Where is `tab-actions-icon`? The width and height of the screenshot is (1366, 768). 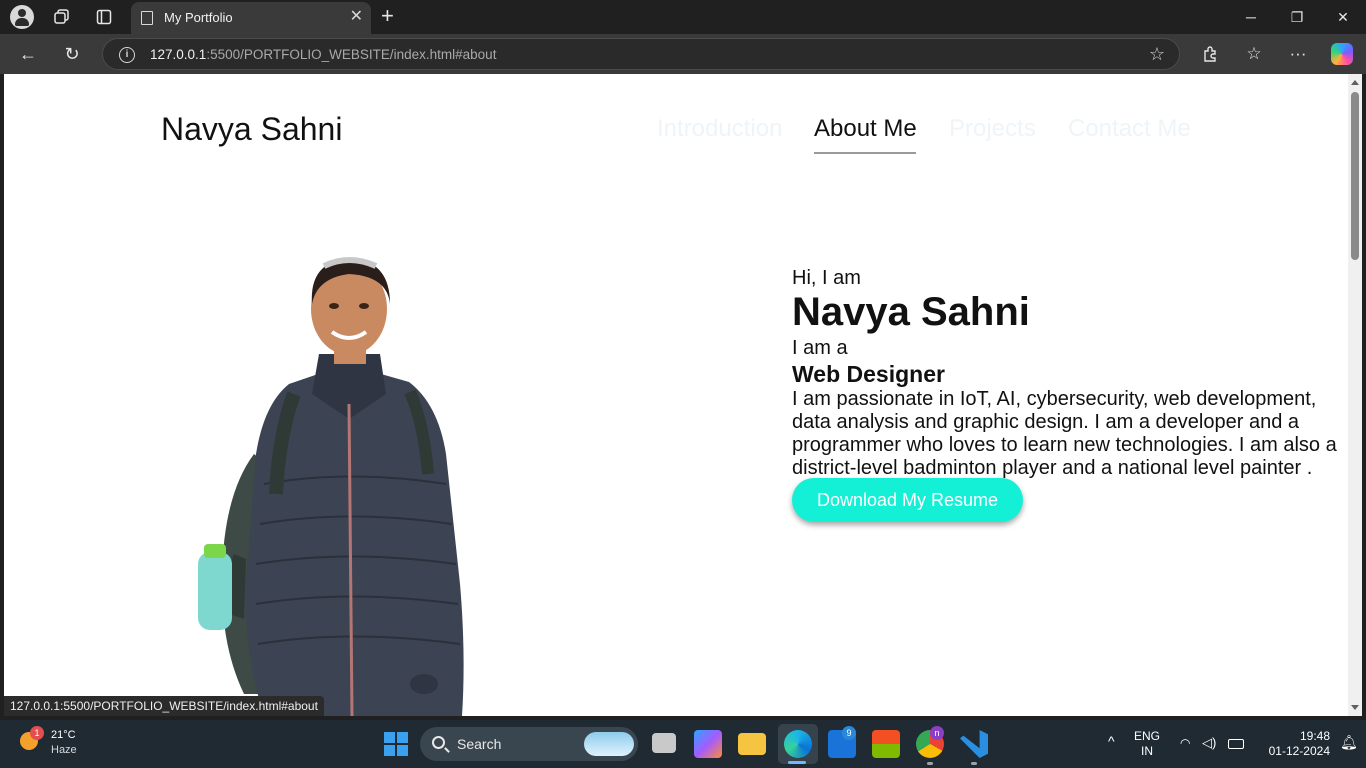 tab-actions-icon is located at coordinates (104, 17).